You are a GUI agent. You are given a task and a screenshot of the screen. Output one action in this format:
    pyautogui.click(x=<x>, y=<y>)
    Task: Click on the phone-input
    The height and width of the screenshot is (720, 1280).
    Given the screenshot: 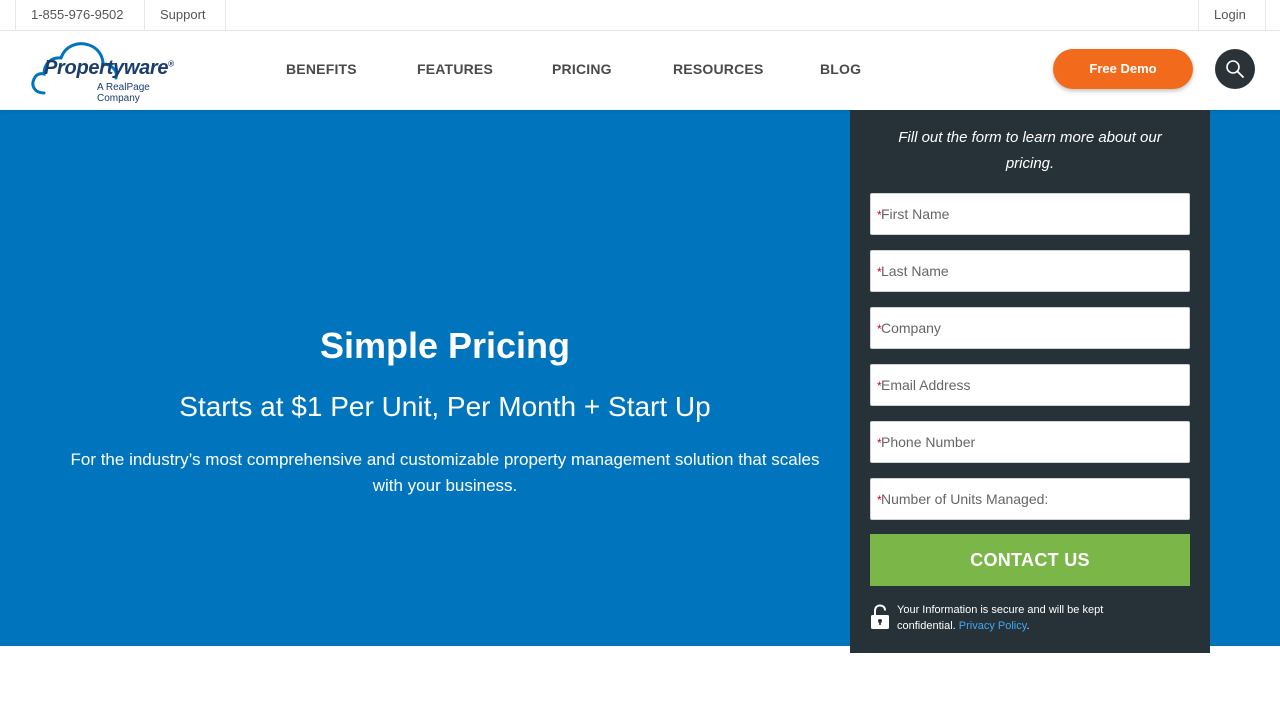 What is the action you would take?
    pyautogui.click(x=1031, y=442)
    